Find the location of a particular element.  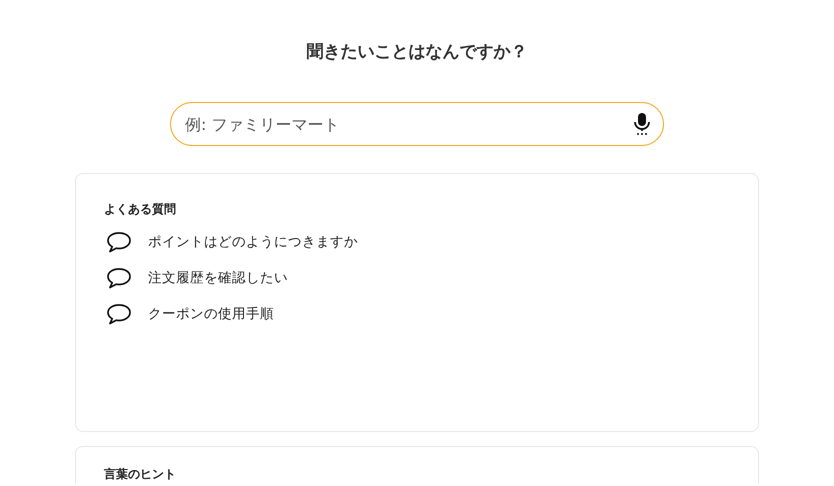

microphone-icon is located at coordinates (642, 124).